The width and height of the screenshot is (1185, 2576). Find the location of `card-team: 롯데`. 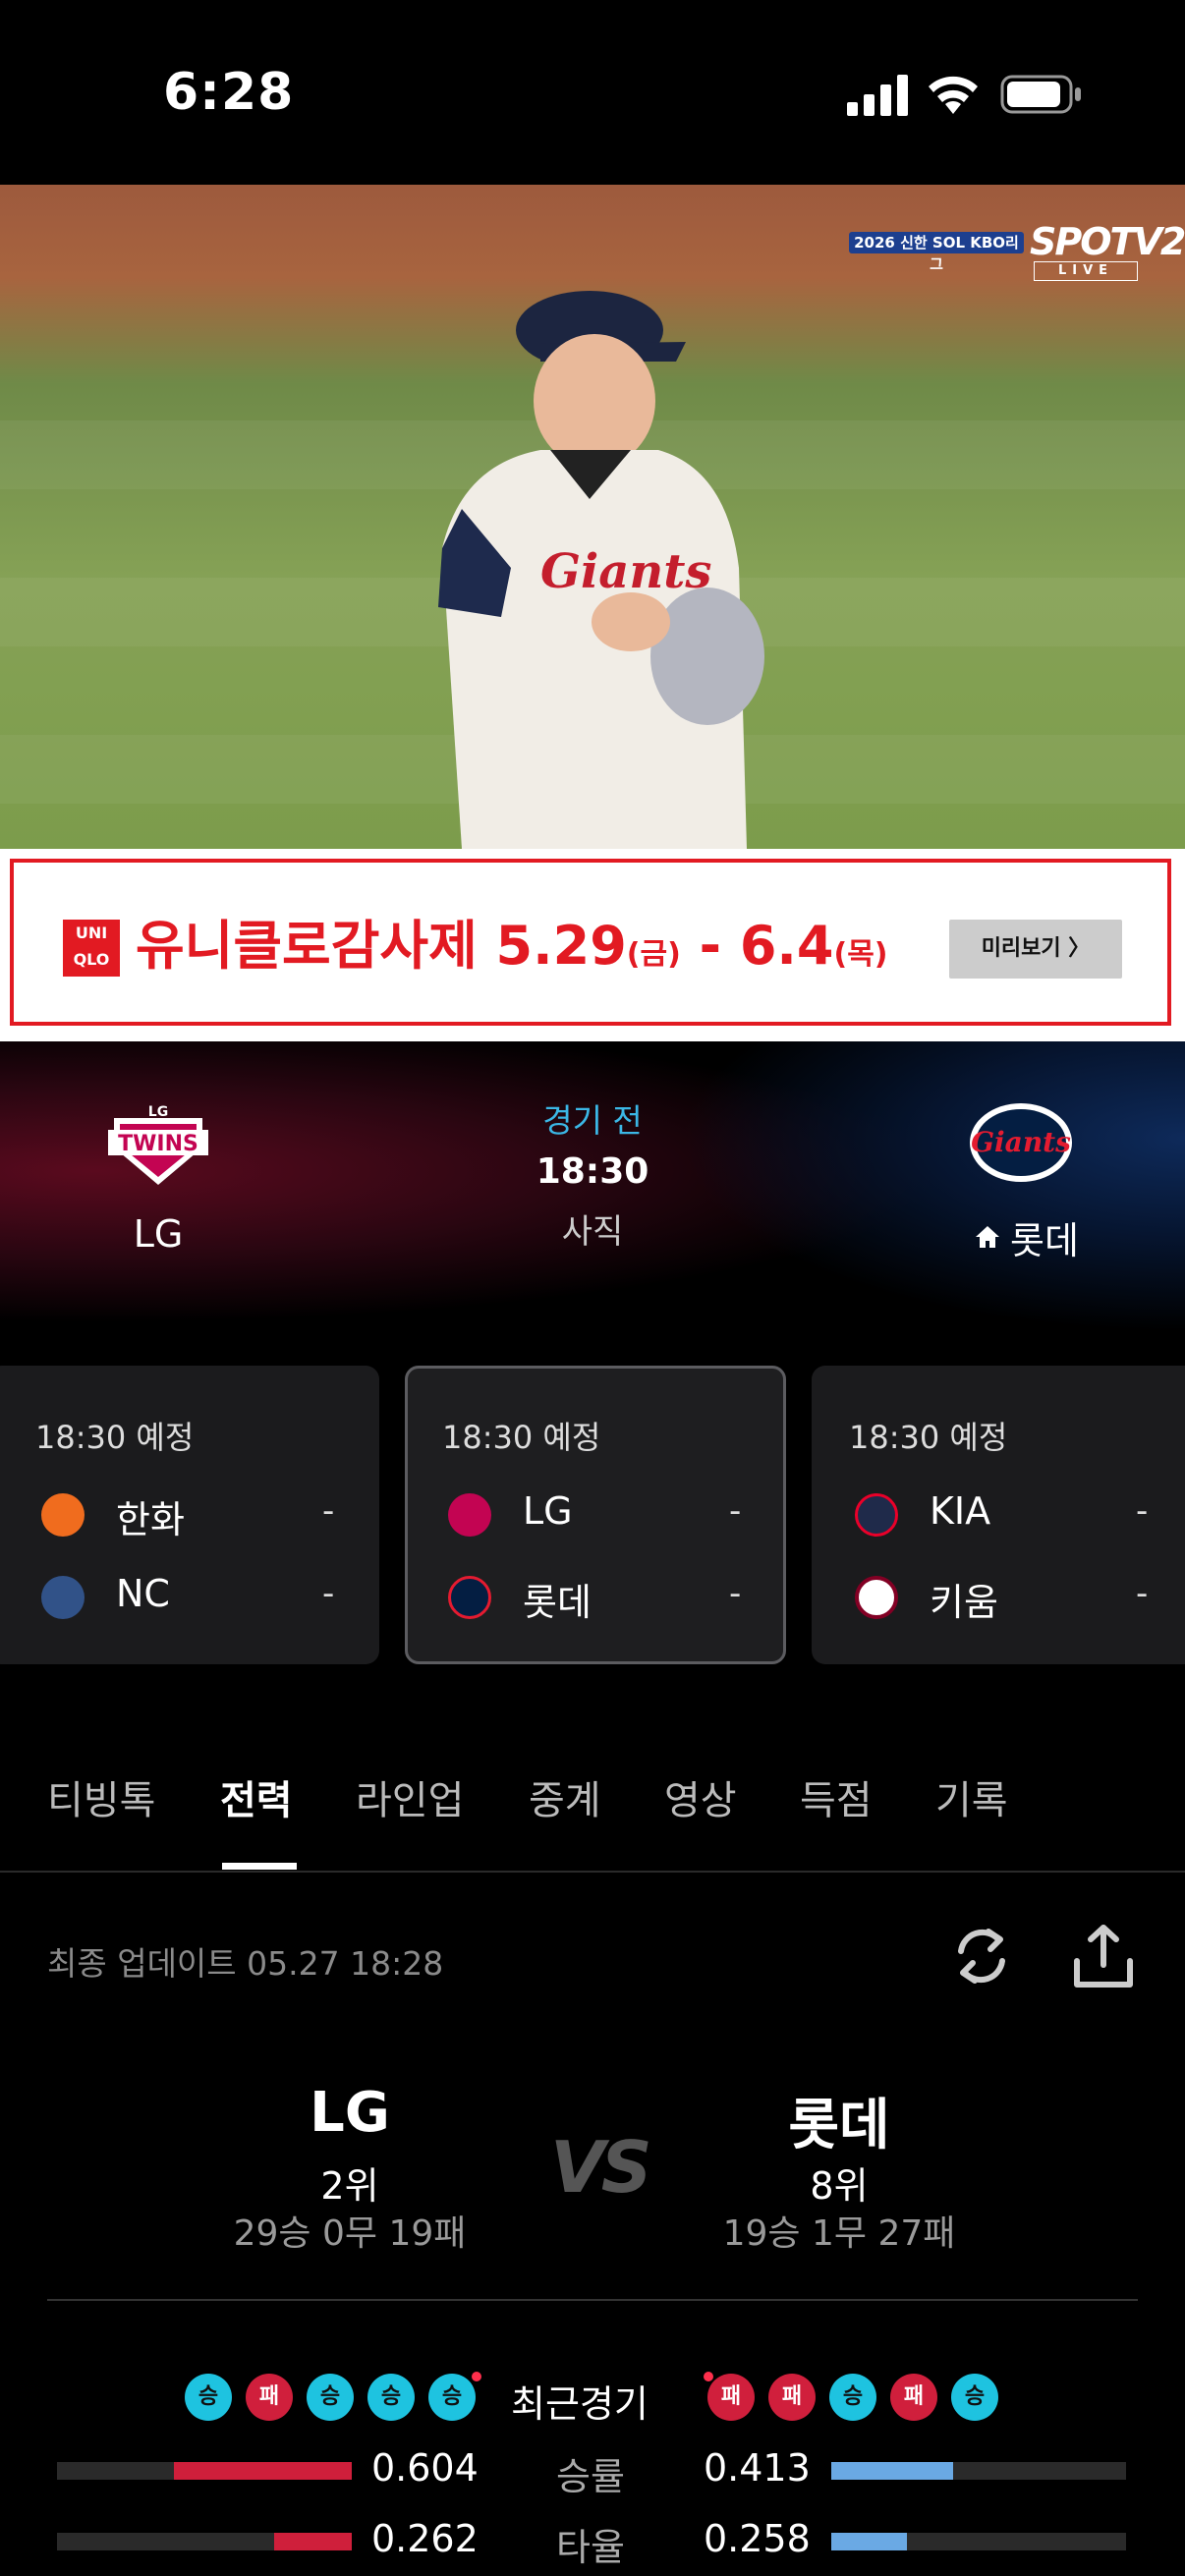

card-team: 롯데 is located at coordinates (558, 1602).